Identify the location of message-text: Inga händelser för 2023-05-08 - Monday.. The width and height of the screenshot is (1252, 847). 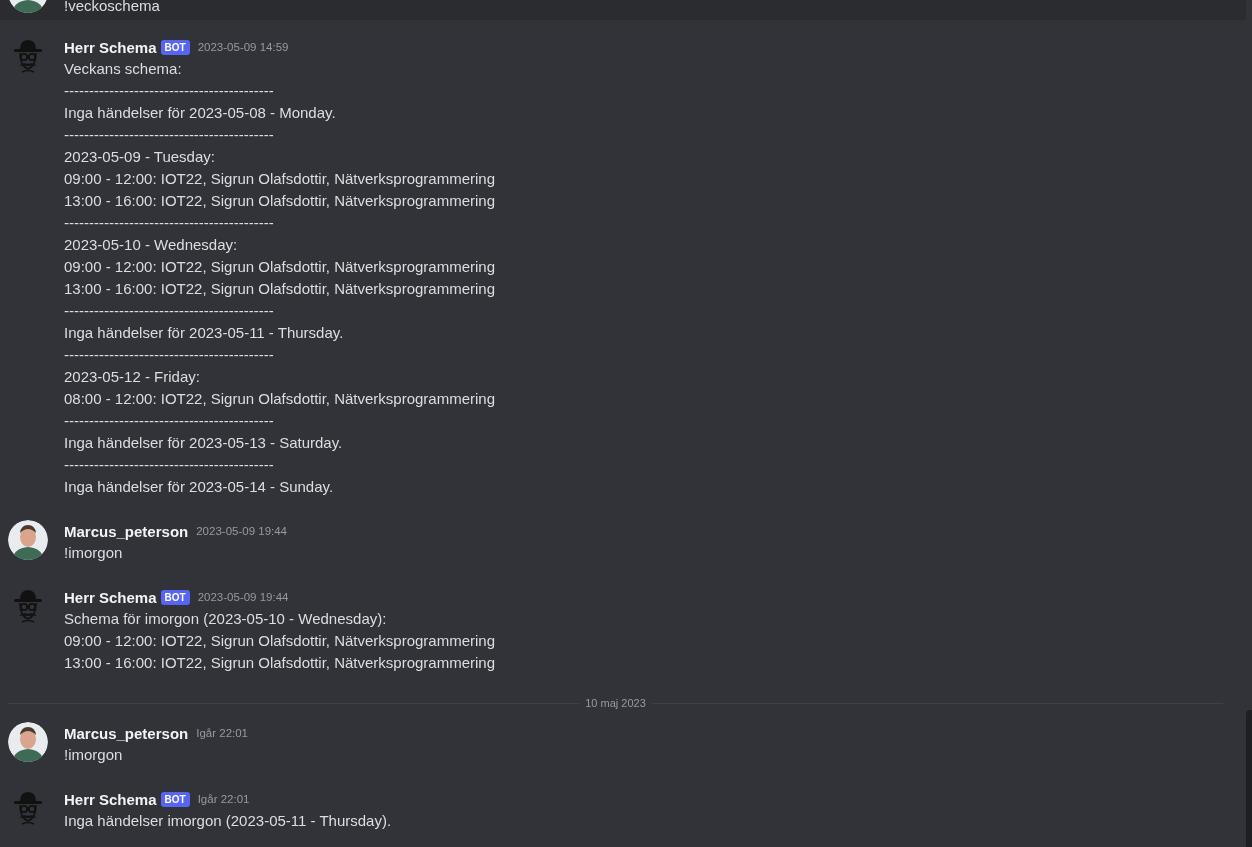
(200, 113).